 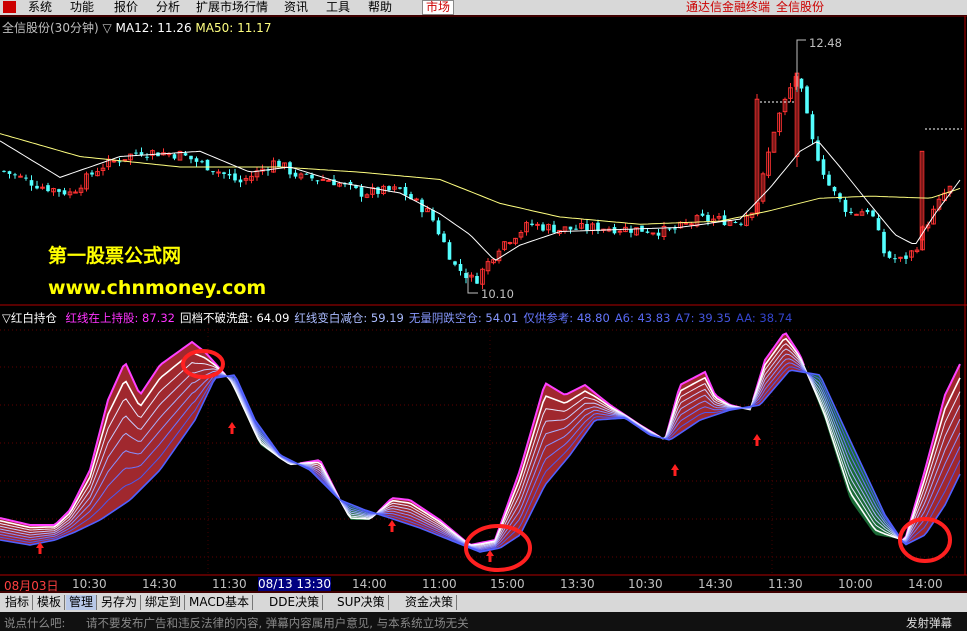 I want to click on watermark-title: 第一股票公式网, so click(x=115, y=256).